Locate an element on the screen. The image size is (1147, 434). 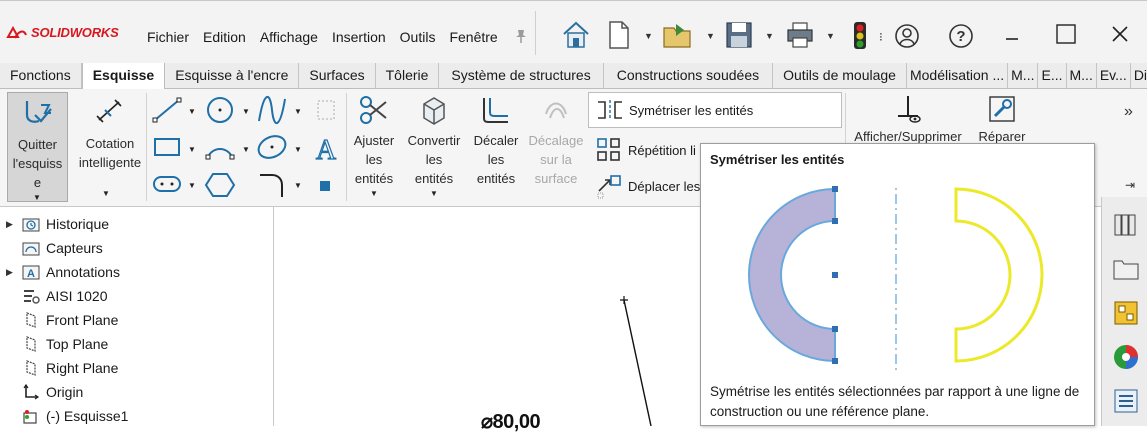
appearances-button is located at coordinates (1126, 357).